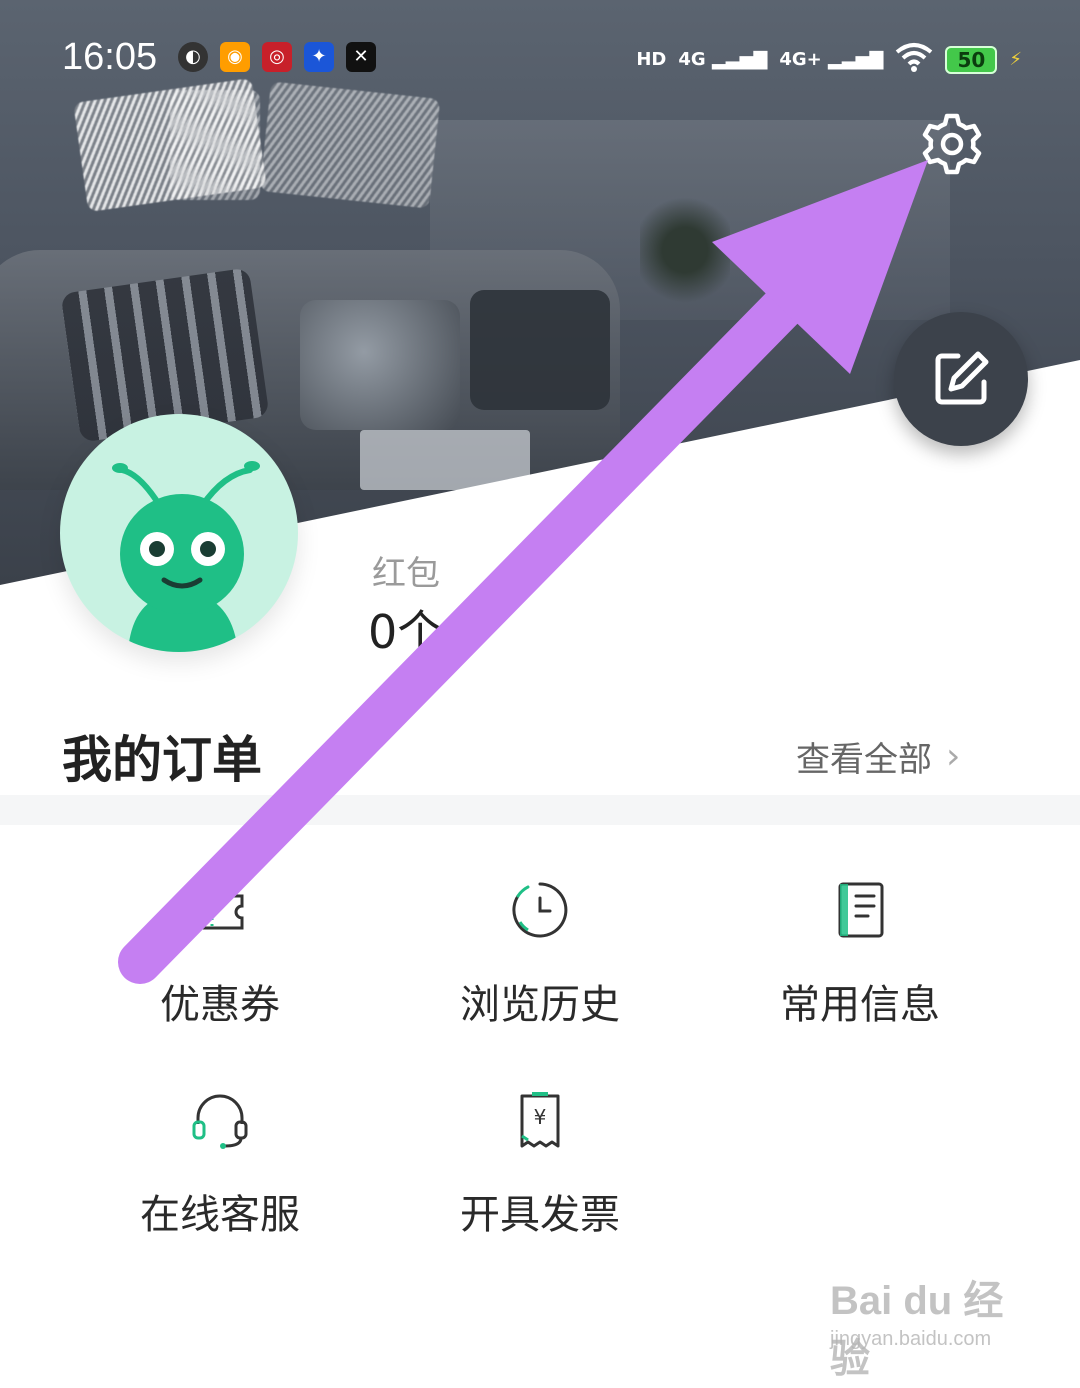  Describe the element at coordinates (860, 954) in the screenshot. I see `grid-item-info: 常用信息` at that location.